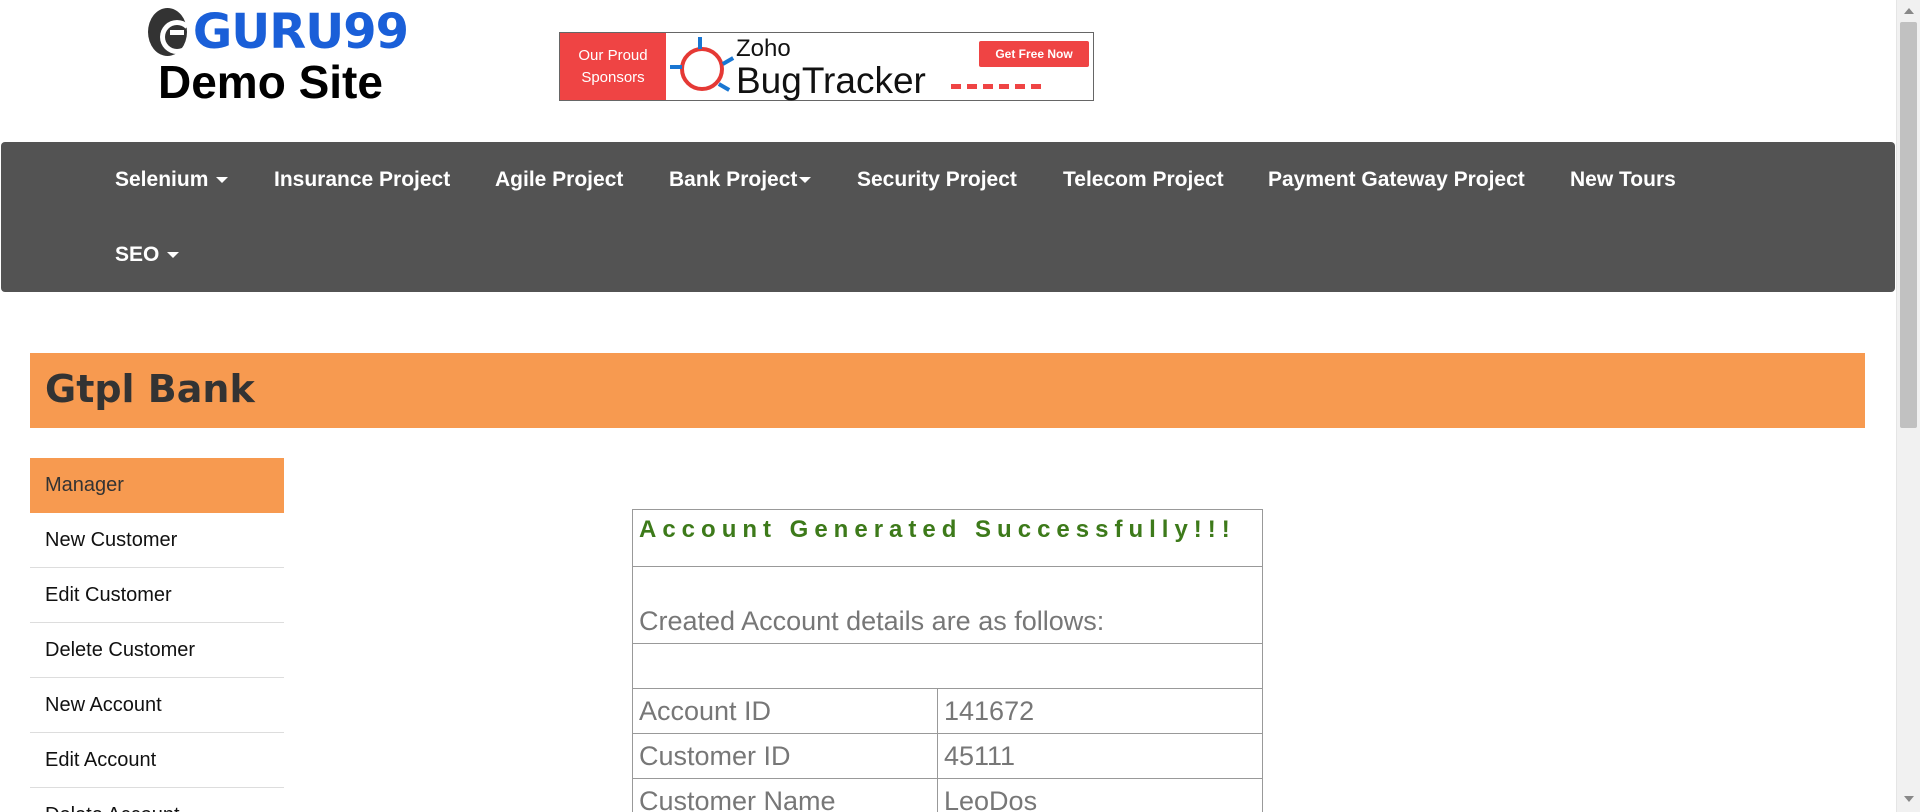  I want to click on arrow-icon, so click(996, 86).